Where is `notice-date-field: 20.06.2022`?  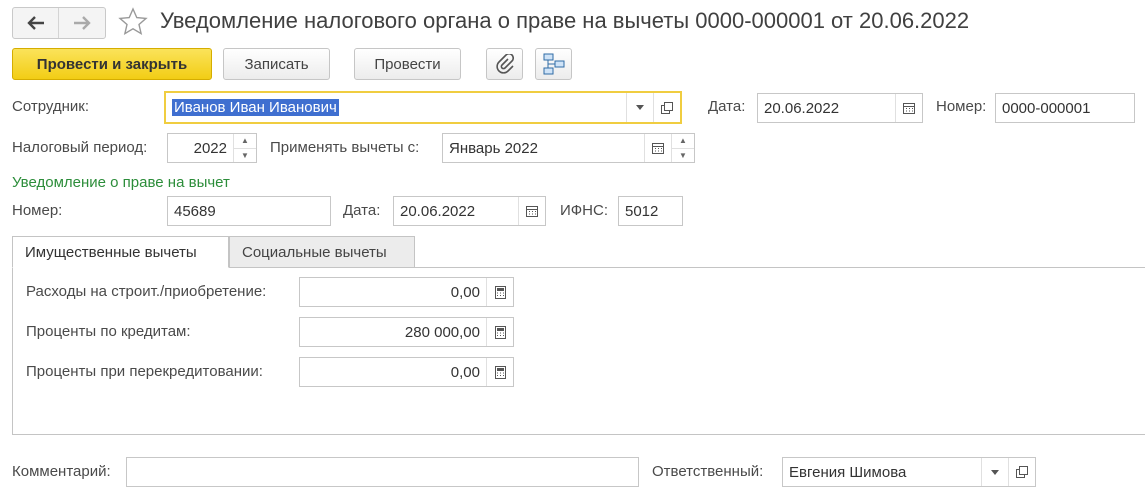
notice-date-field: 20.06.2022 is located at coordinates (469, 211).